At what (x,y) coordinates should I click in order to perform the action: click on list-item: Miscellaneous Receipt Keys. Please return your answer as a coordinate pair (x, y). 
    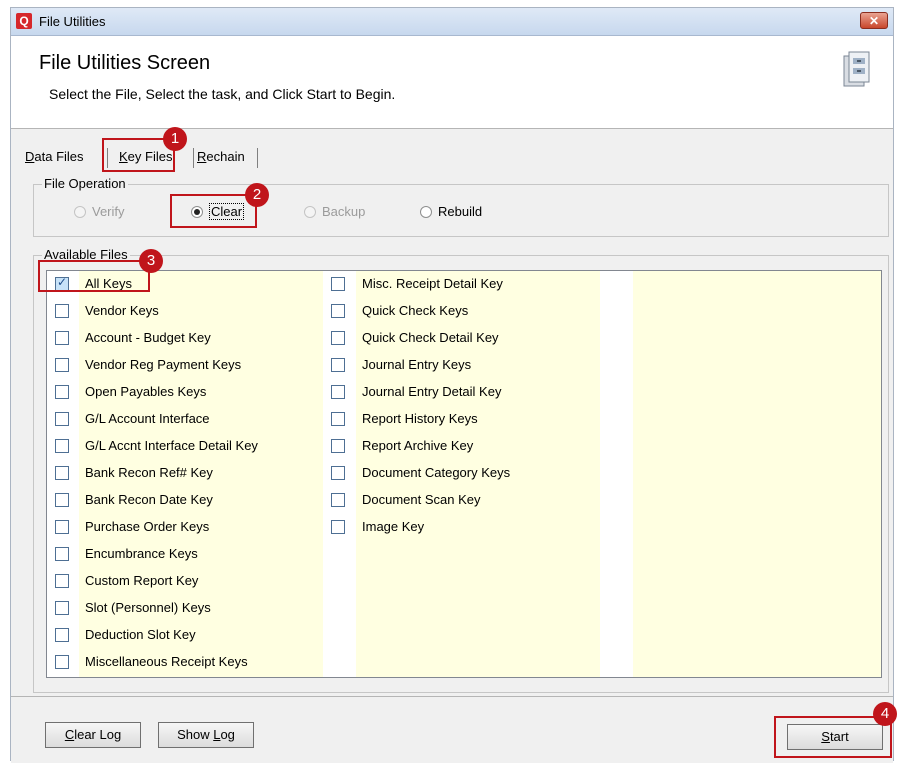
    Looking at the image, I should click on (201, 662).